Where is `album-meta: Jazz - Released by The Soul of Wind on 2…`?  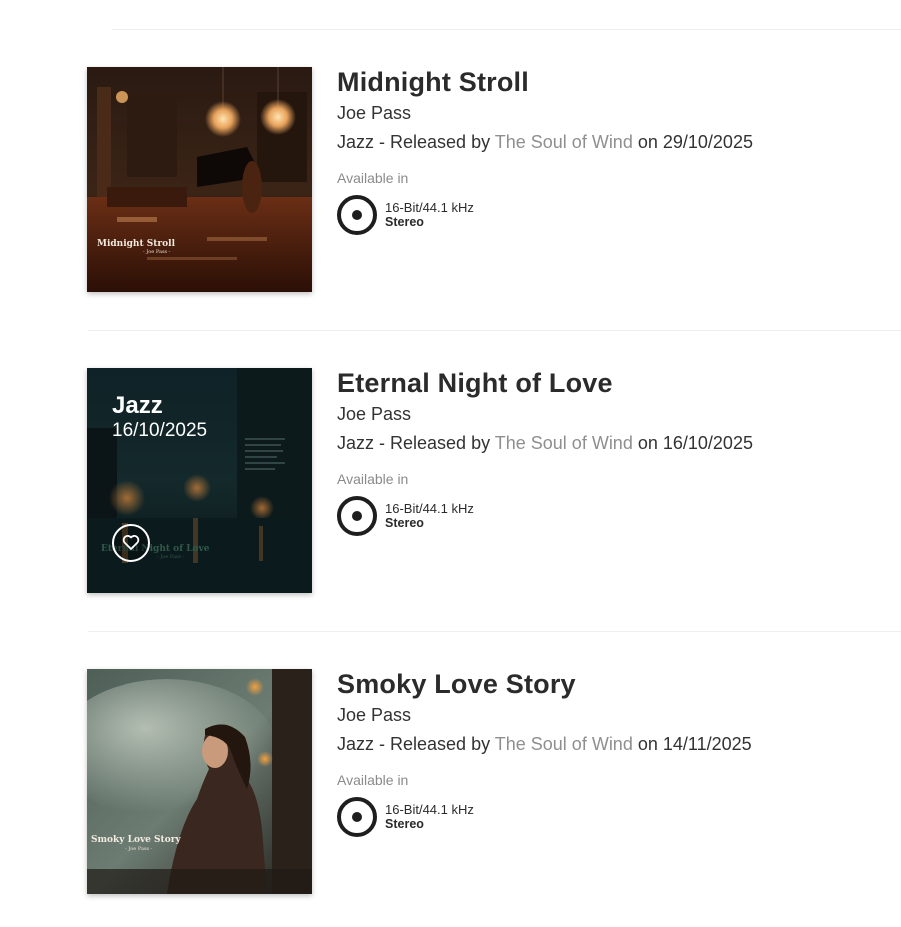 album-meta: Jazz - Released by The Soul of Wind on 2… is located at coordinates (607, 142).